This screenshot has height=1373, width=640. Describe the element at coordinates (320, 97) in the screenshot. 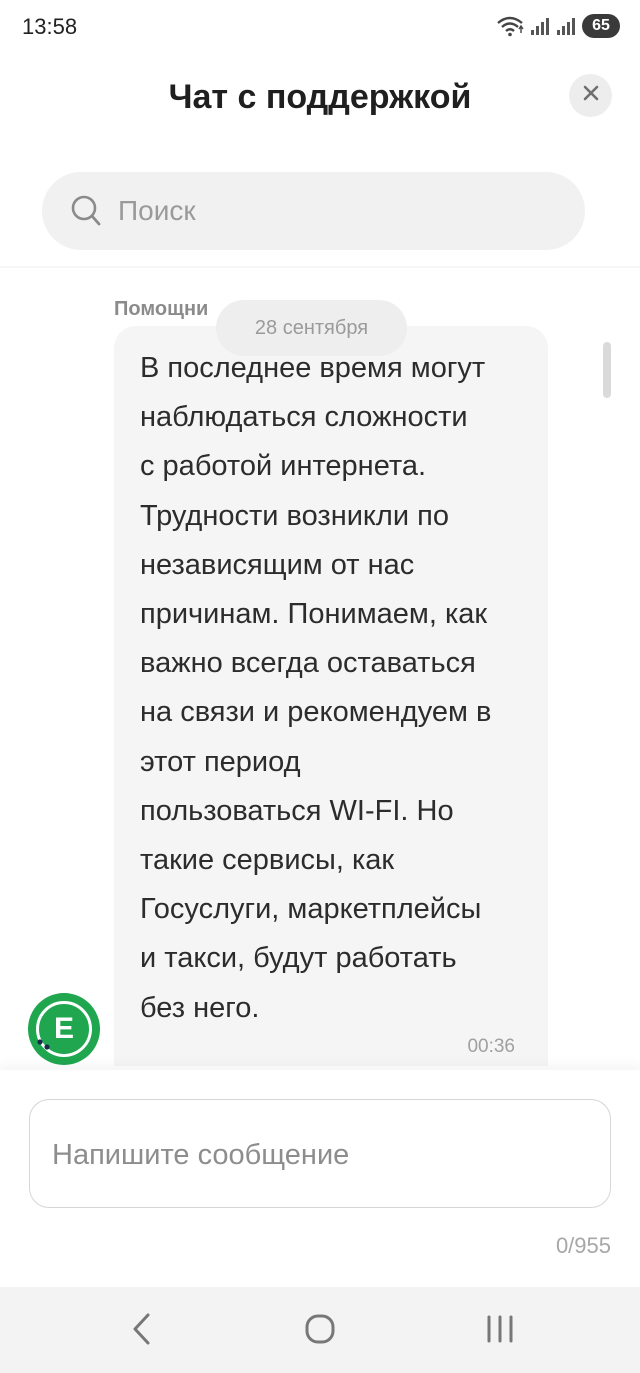

I see `page-title: Чат с поддержкой` at that location.